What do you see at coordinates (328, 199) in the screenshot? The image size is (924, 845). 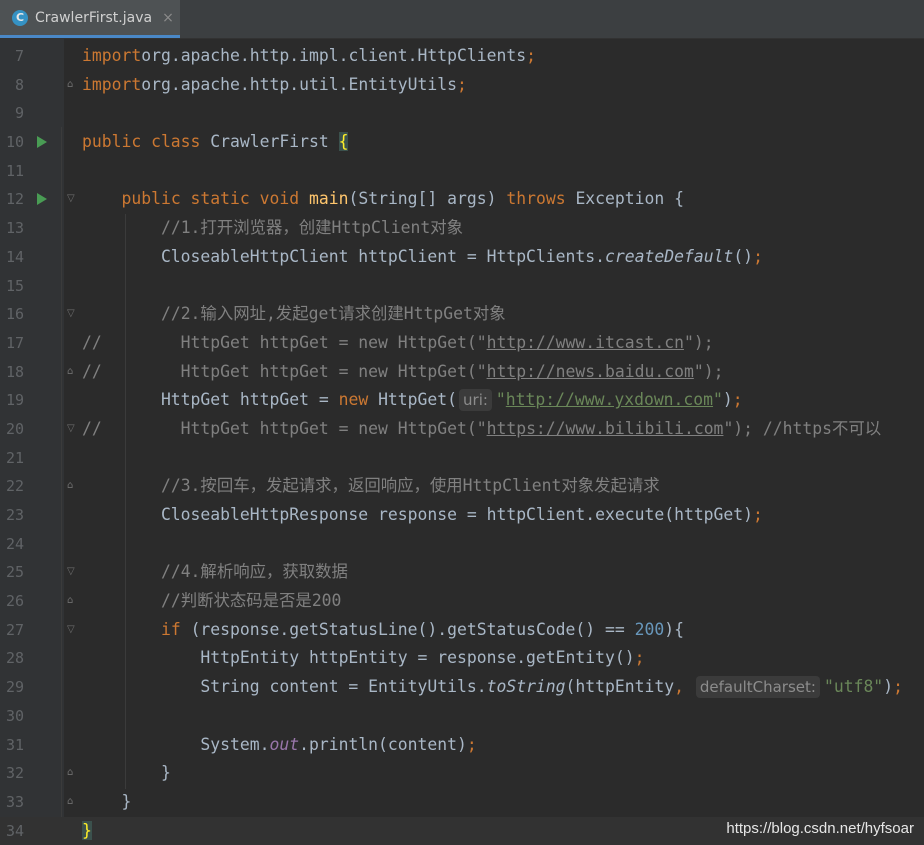 I see `code-token: main` at bounding box center [328, 199].